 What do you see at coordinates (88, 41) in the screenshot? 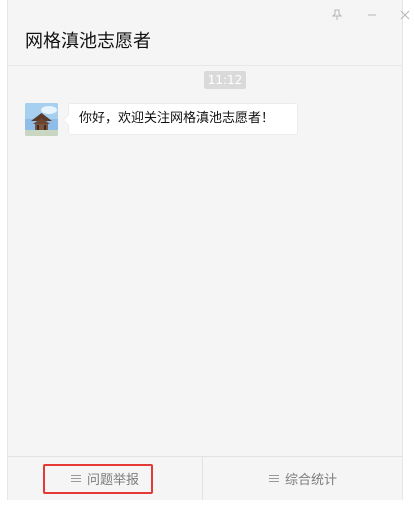
I see `window-title: 网格滇池志愿者` at bounding box center [88, 41].